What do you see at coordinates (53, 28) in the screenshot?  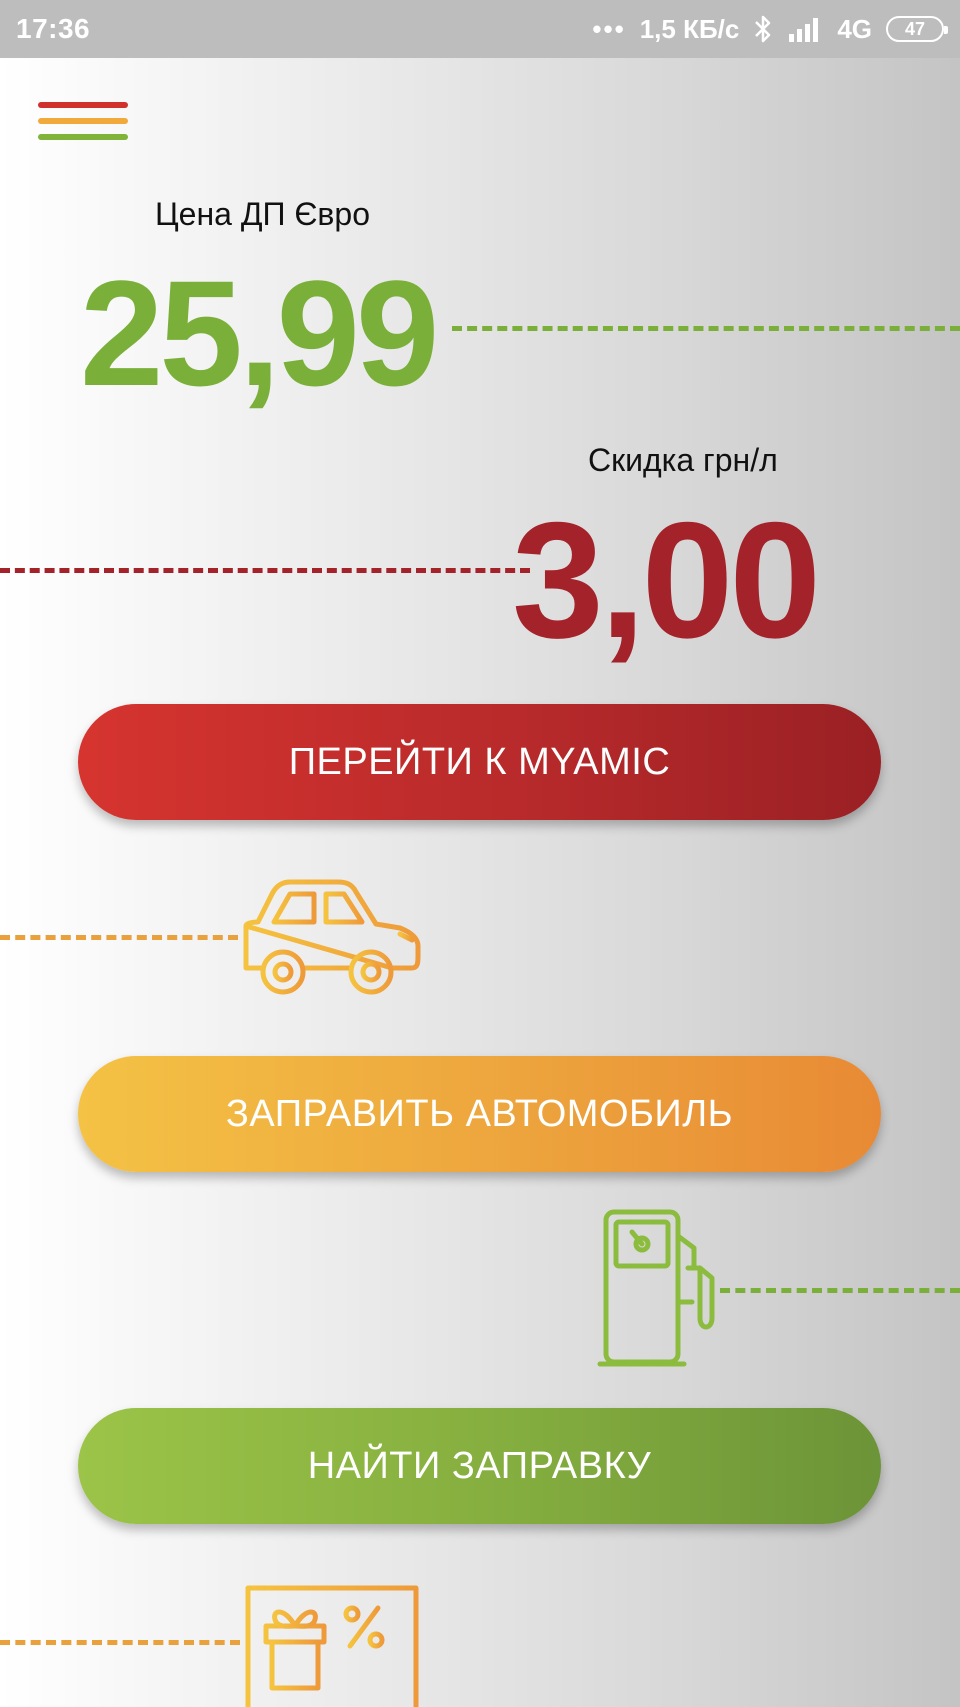 I see `status-time: 17:36` at bounding box center [53, 28].